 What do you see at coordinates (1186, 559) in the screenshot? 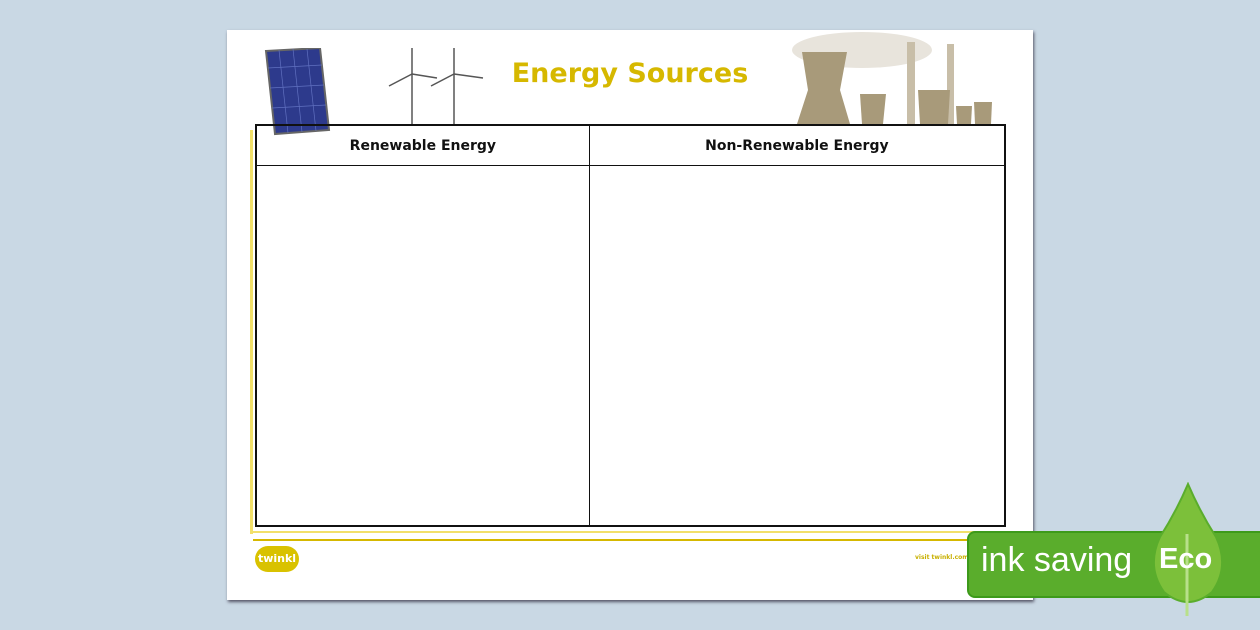
I see `eco-label: Eco` at bounding box center [1186, 559].